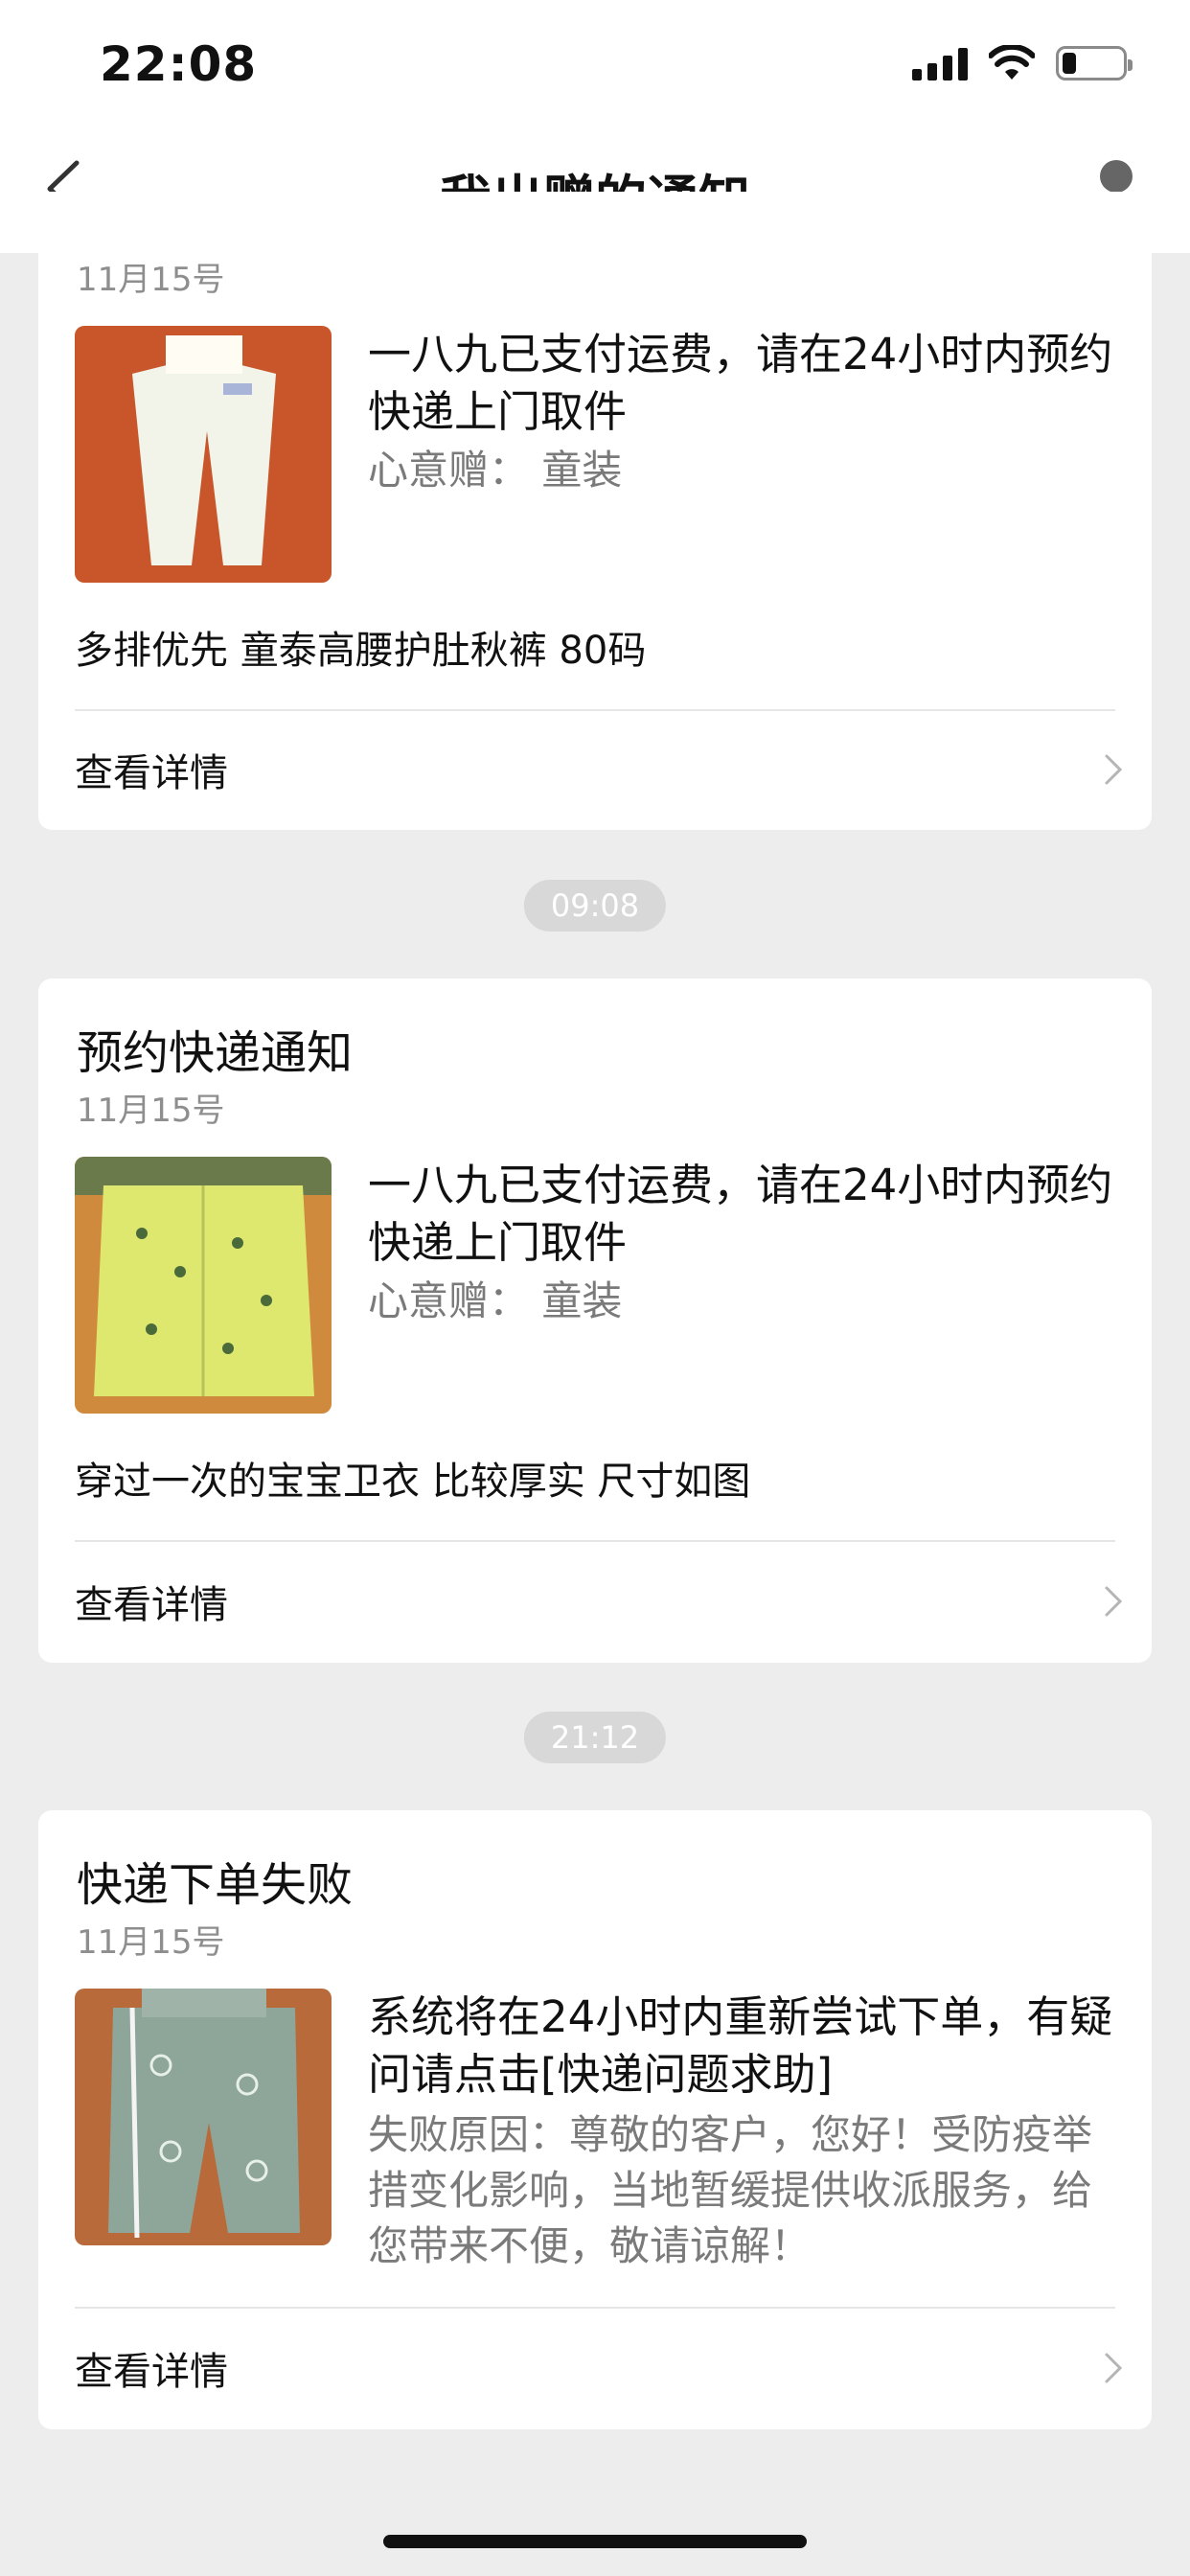  Describe the element at coordinates (595, 2541) in the screenshot. I see `home-indicator` at that location.